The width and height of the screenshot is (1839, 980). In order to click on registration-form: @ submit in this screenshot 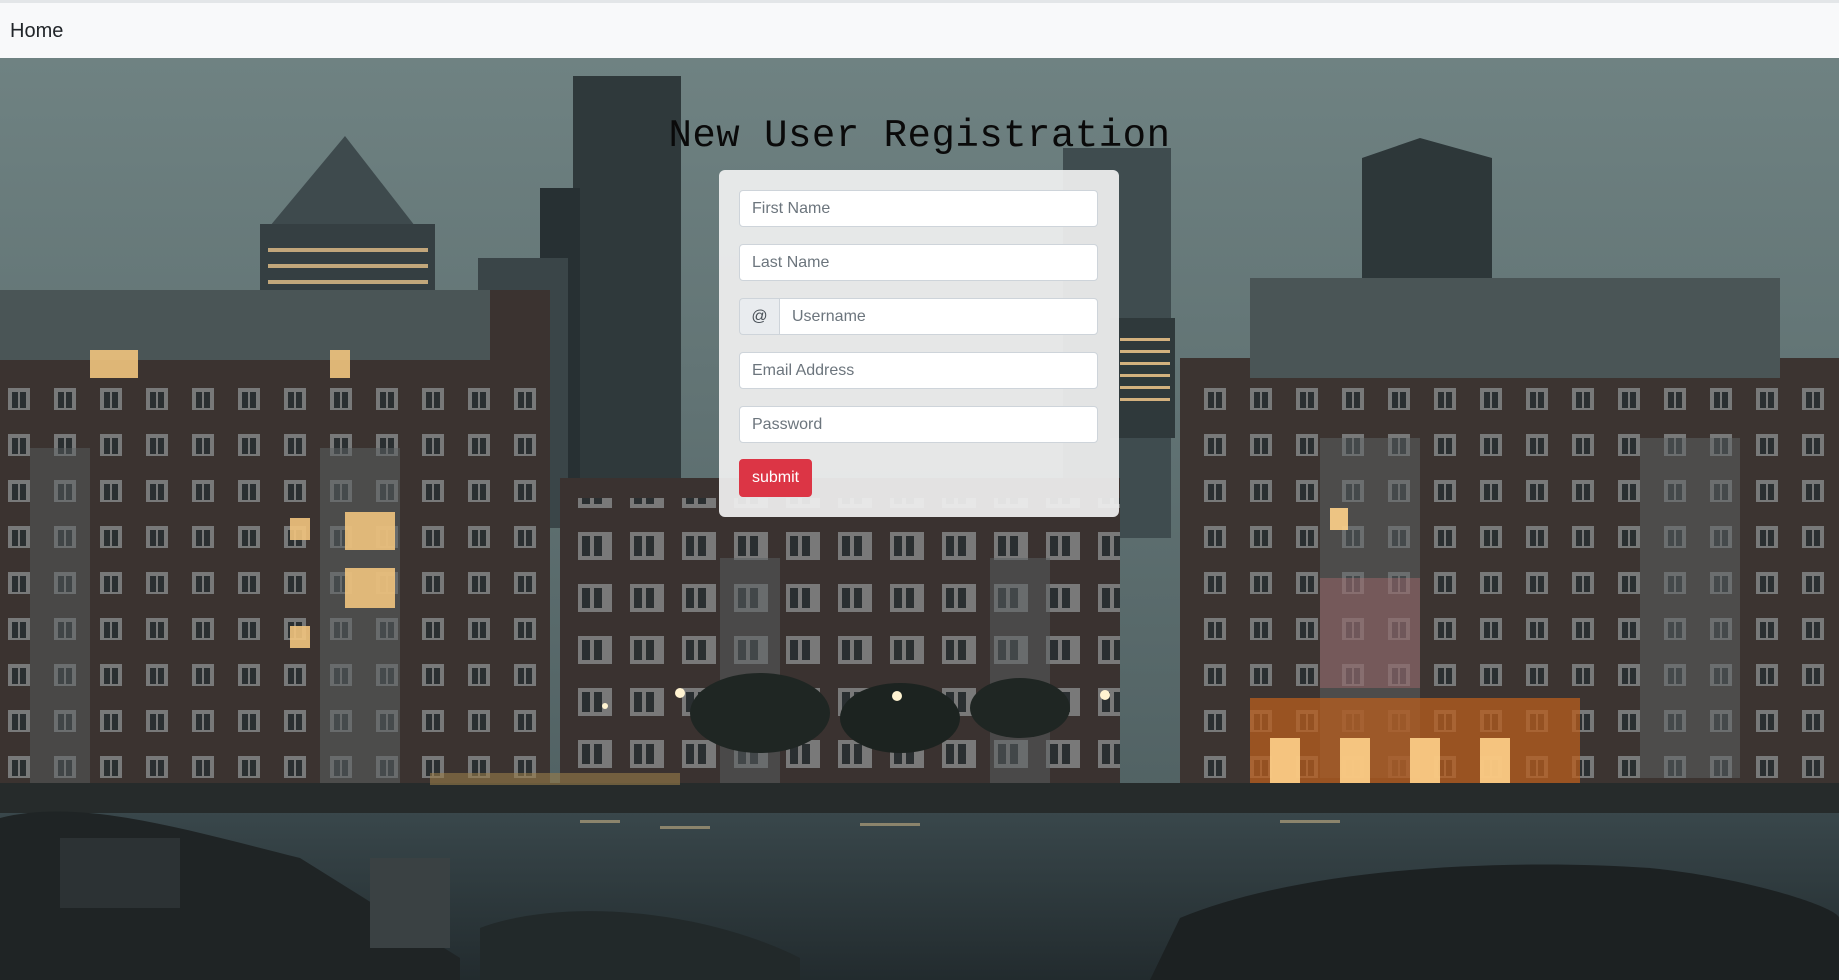, I will do `click(919, 343)`.